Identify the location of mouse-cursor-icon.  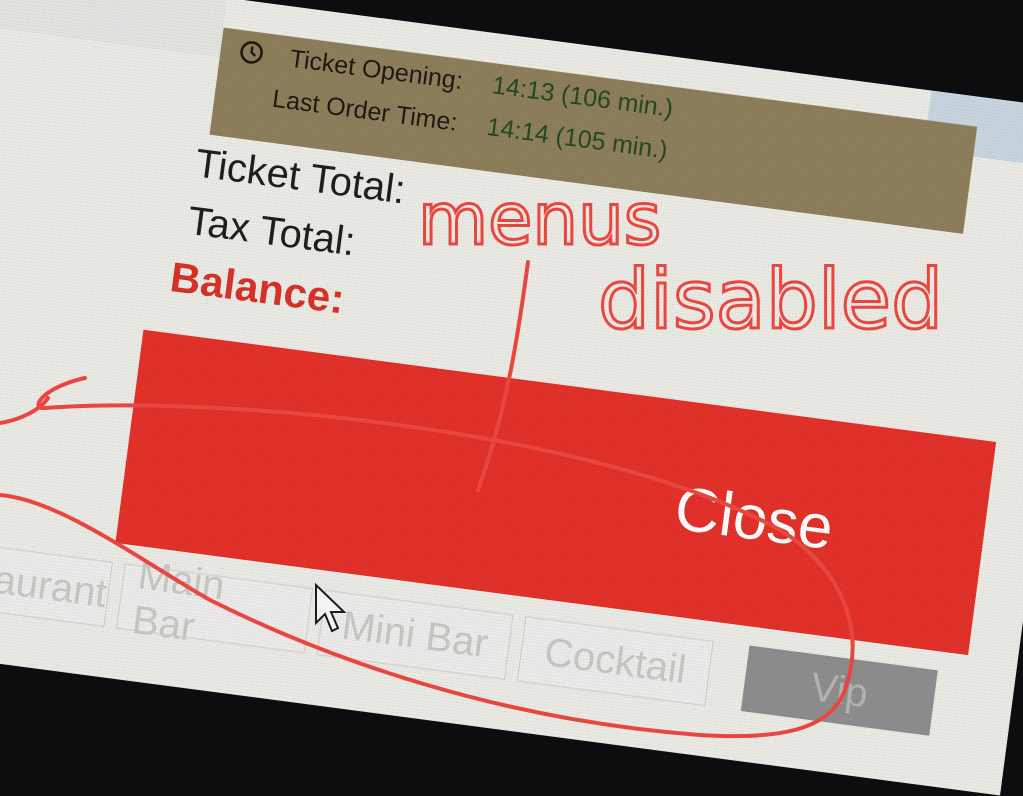
(331, 608).